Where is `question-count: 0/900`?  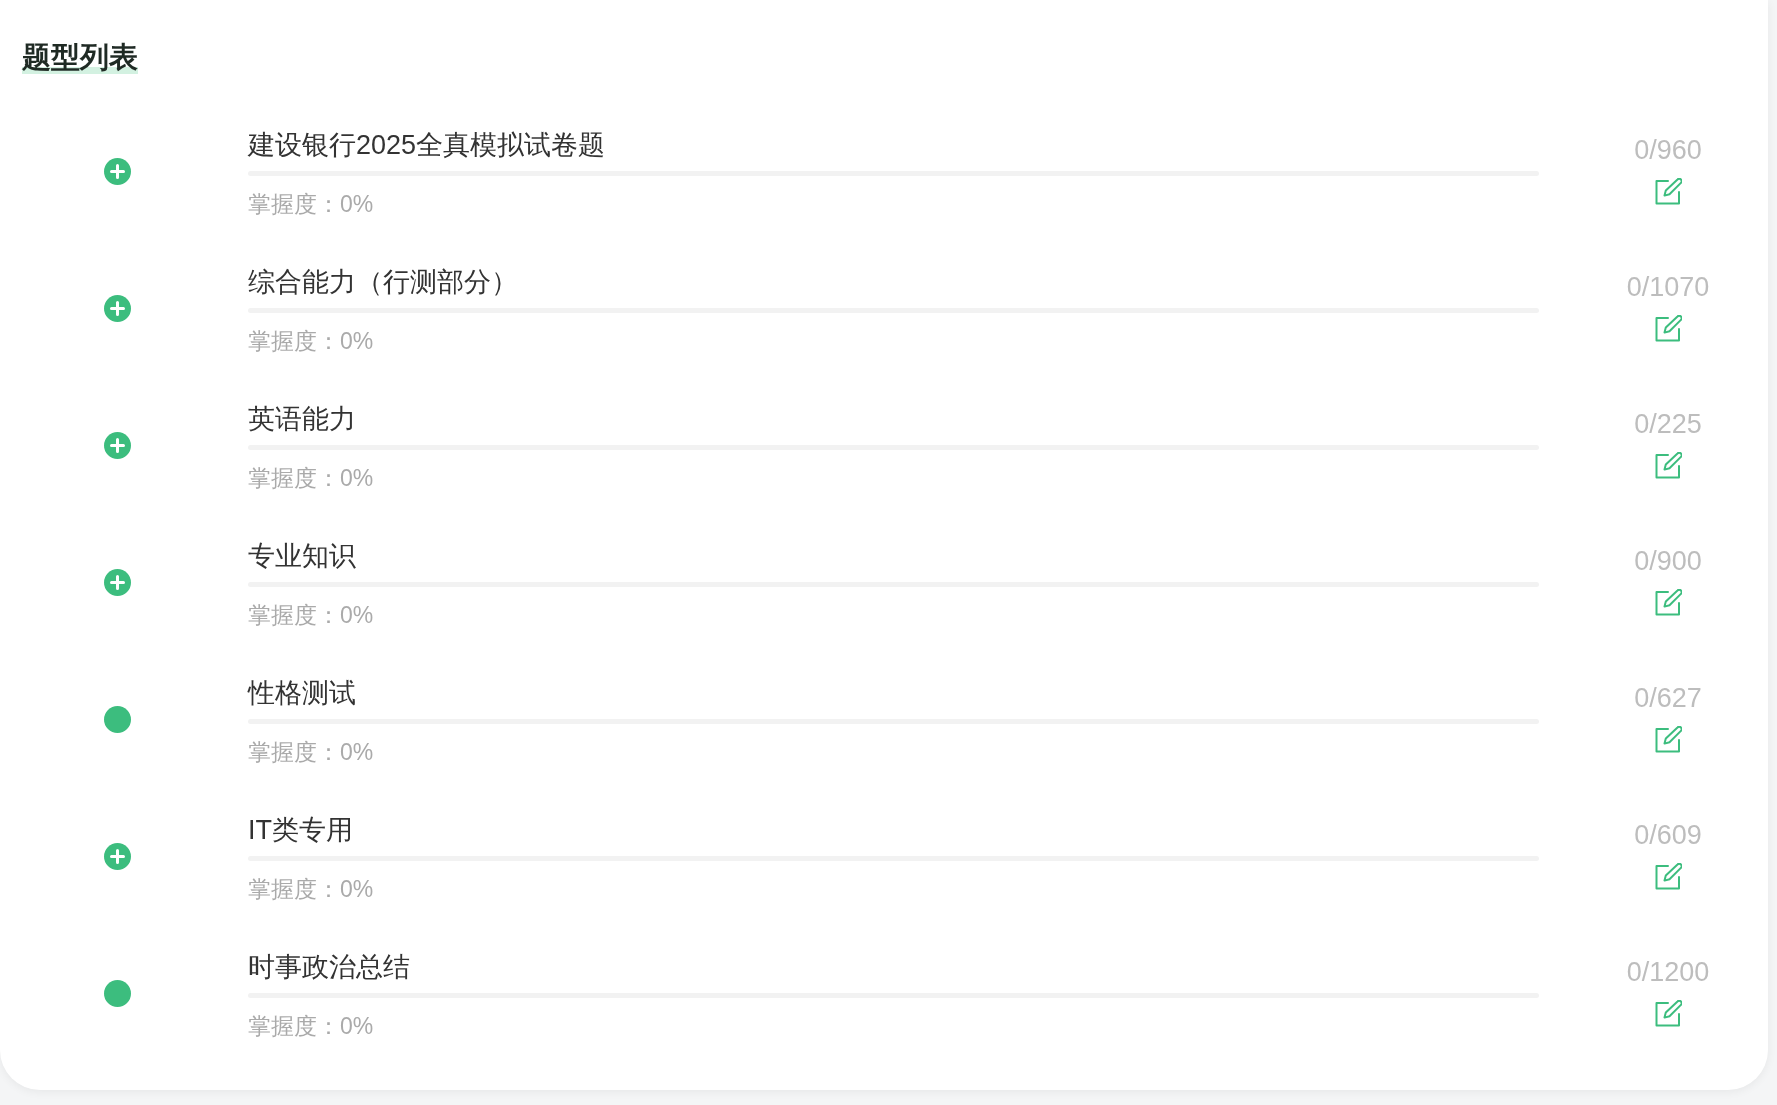
question-count: 0/900 is located at coordinates (1668, 561).